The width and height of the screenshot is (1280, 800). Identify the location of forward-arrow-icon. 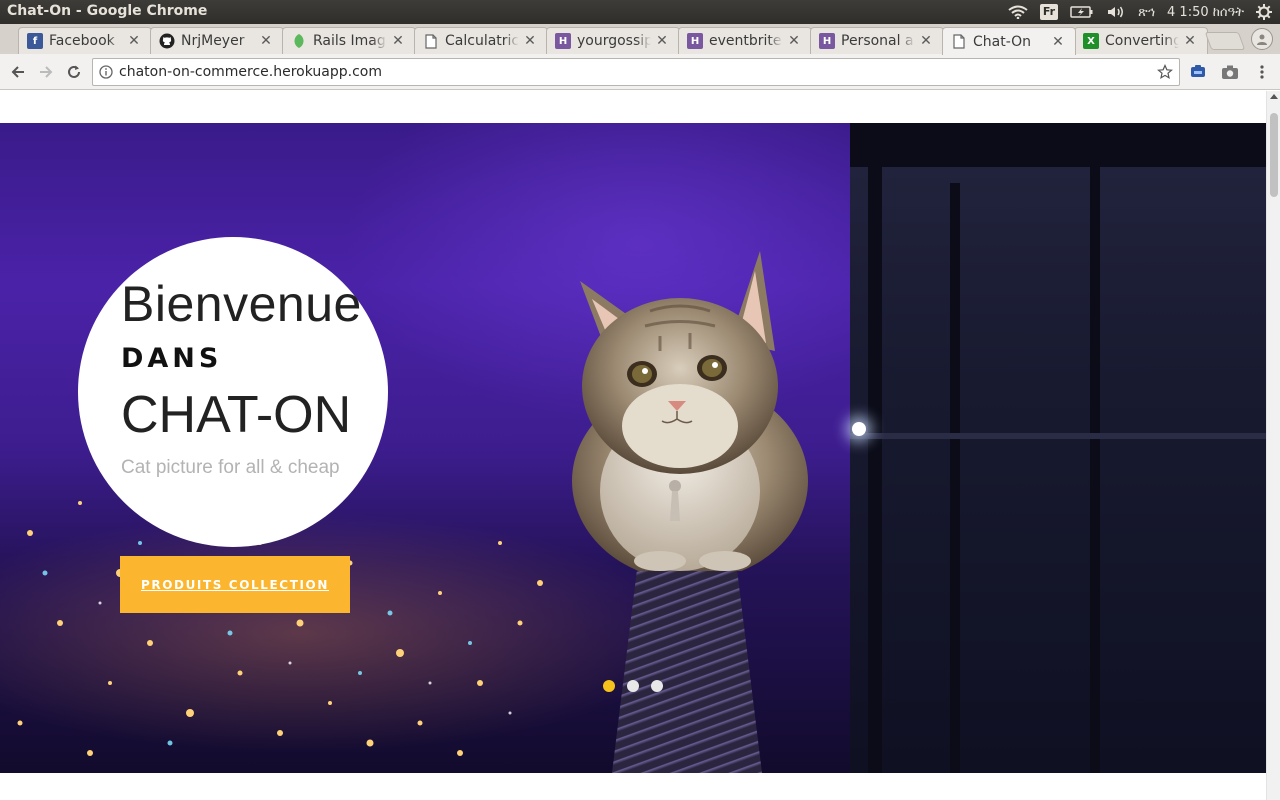
(46, 72).